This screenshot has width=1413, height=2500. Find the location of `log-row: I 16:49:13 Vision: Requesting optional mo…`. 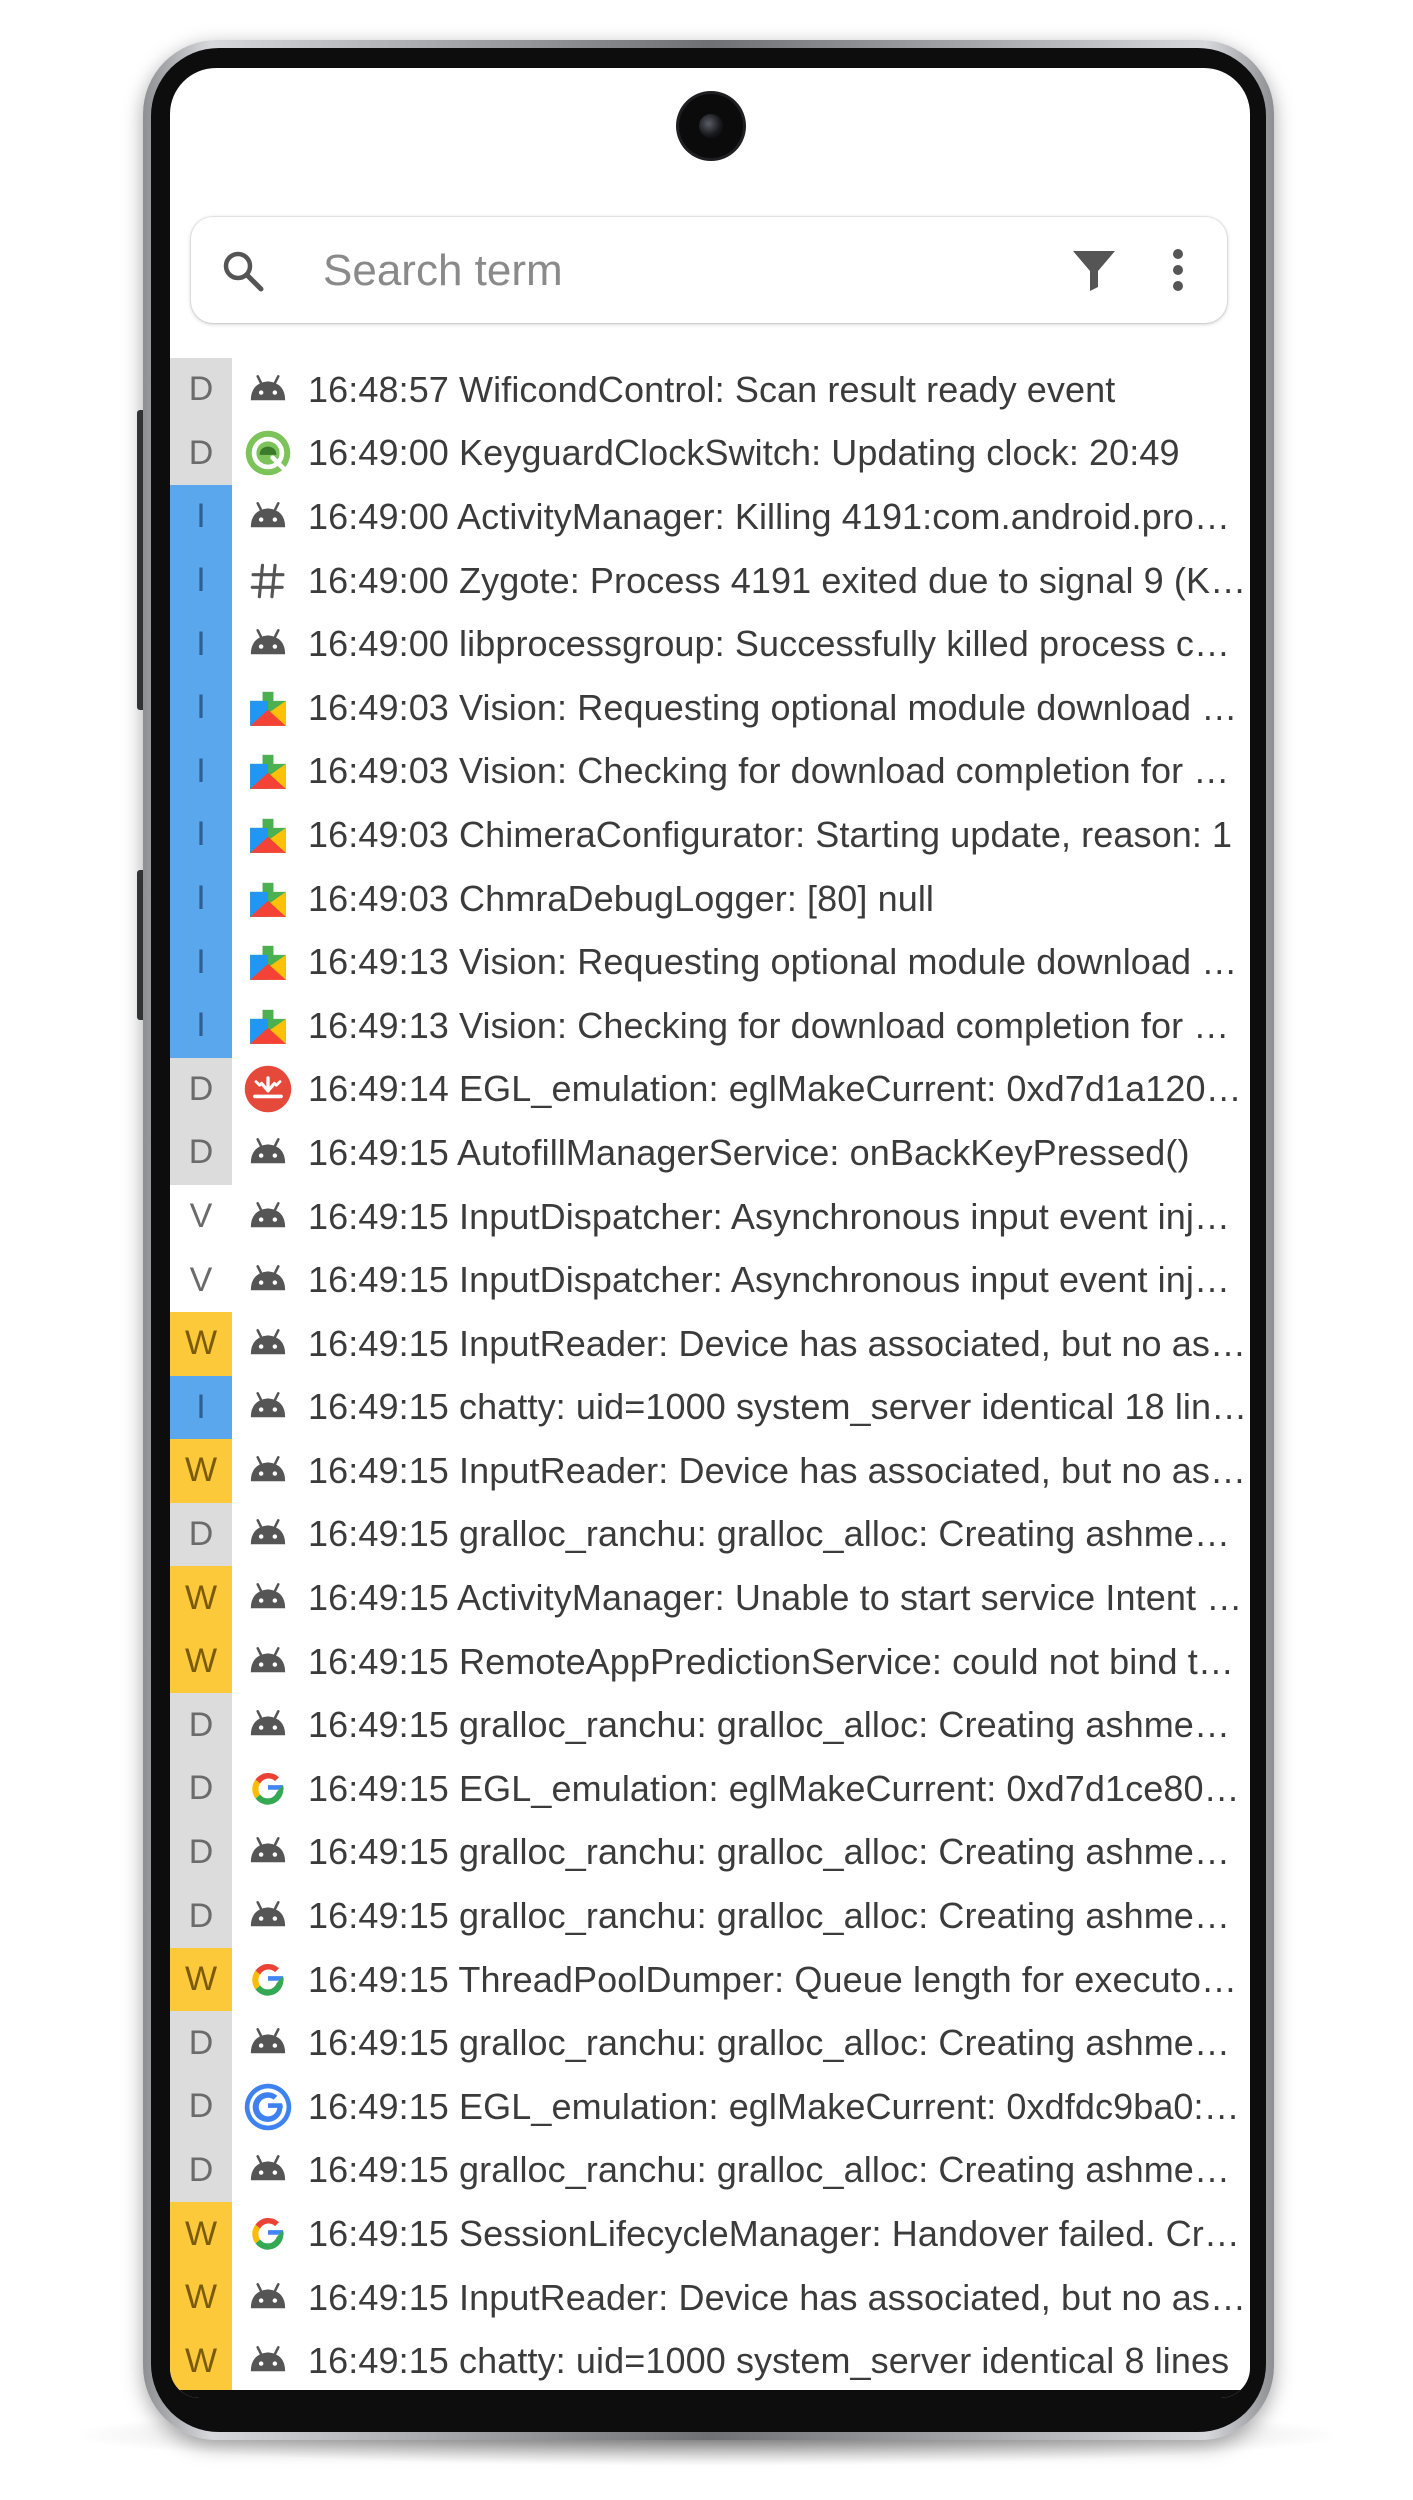

log-row: I 16:49:13 Vision: Requesting optional mo… is located at coordinates (710, 962).